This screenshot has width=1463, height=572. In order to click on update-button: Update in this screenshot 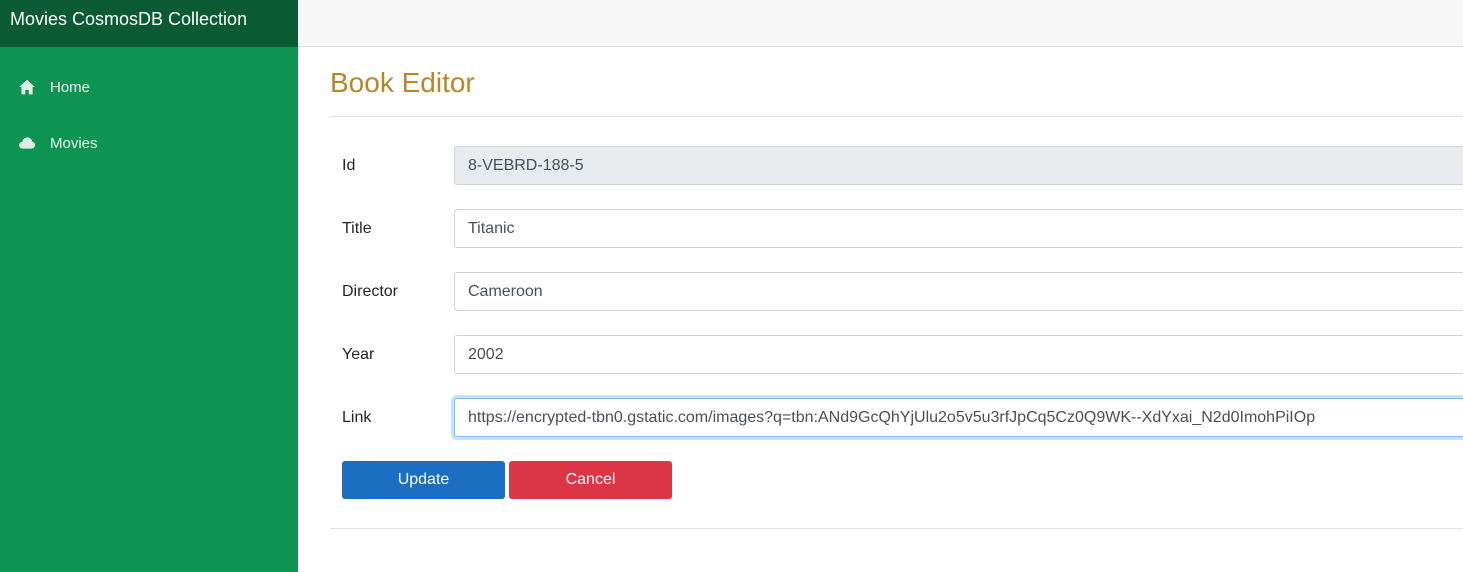, I will do `click(423, 480)`.